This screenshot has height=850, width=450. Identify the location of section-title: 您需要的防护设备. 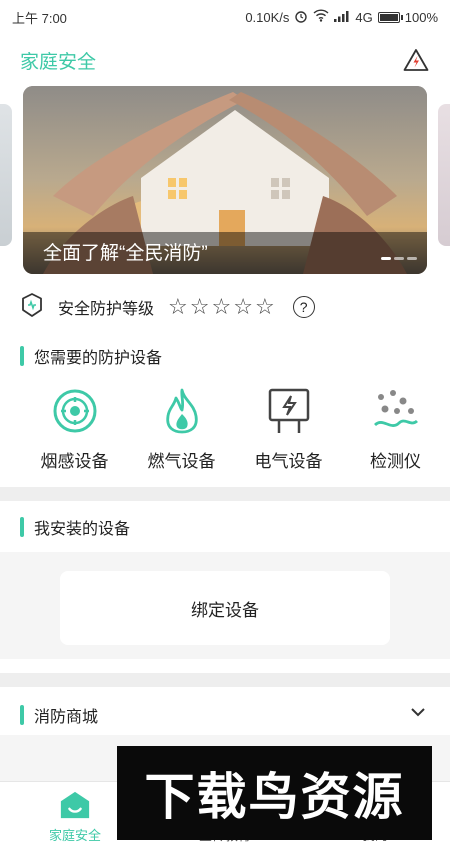
(98, 358).